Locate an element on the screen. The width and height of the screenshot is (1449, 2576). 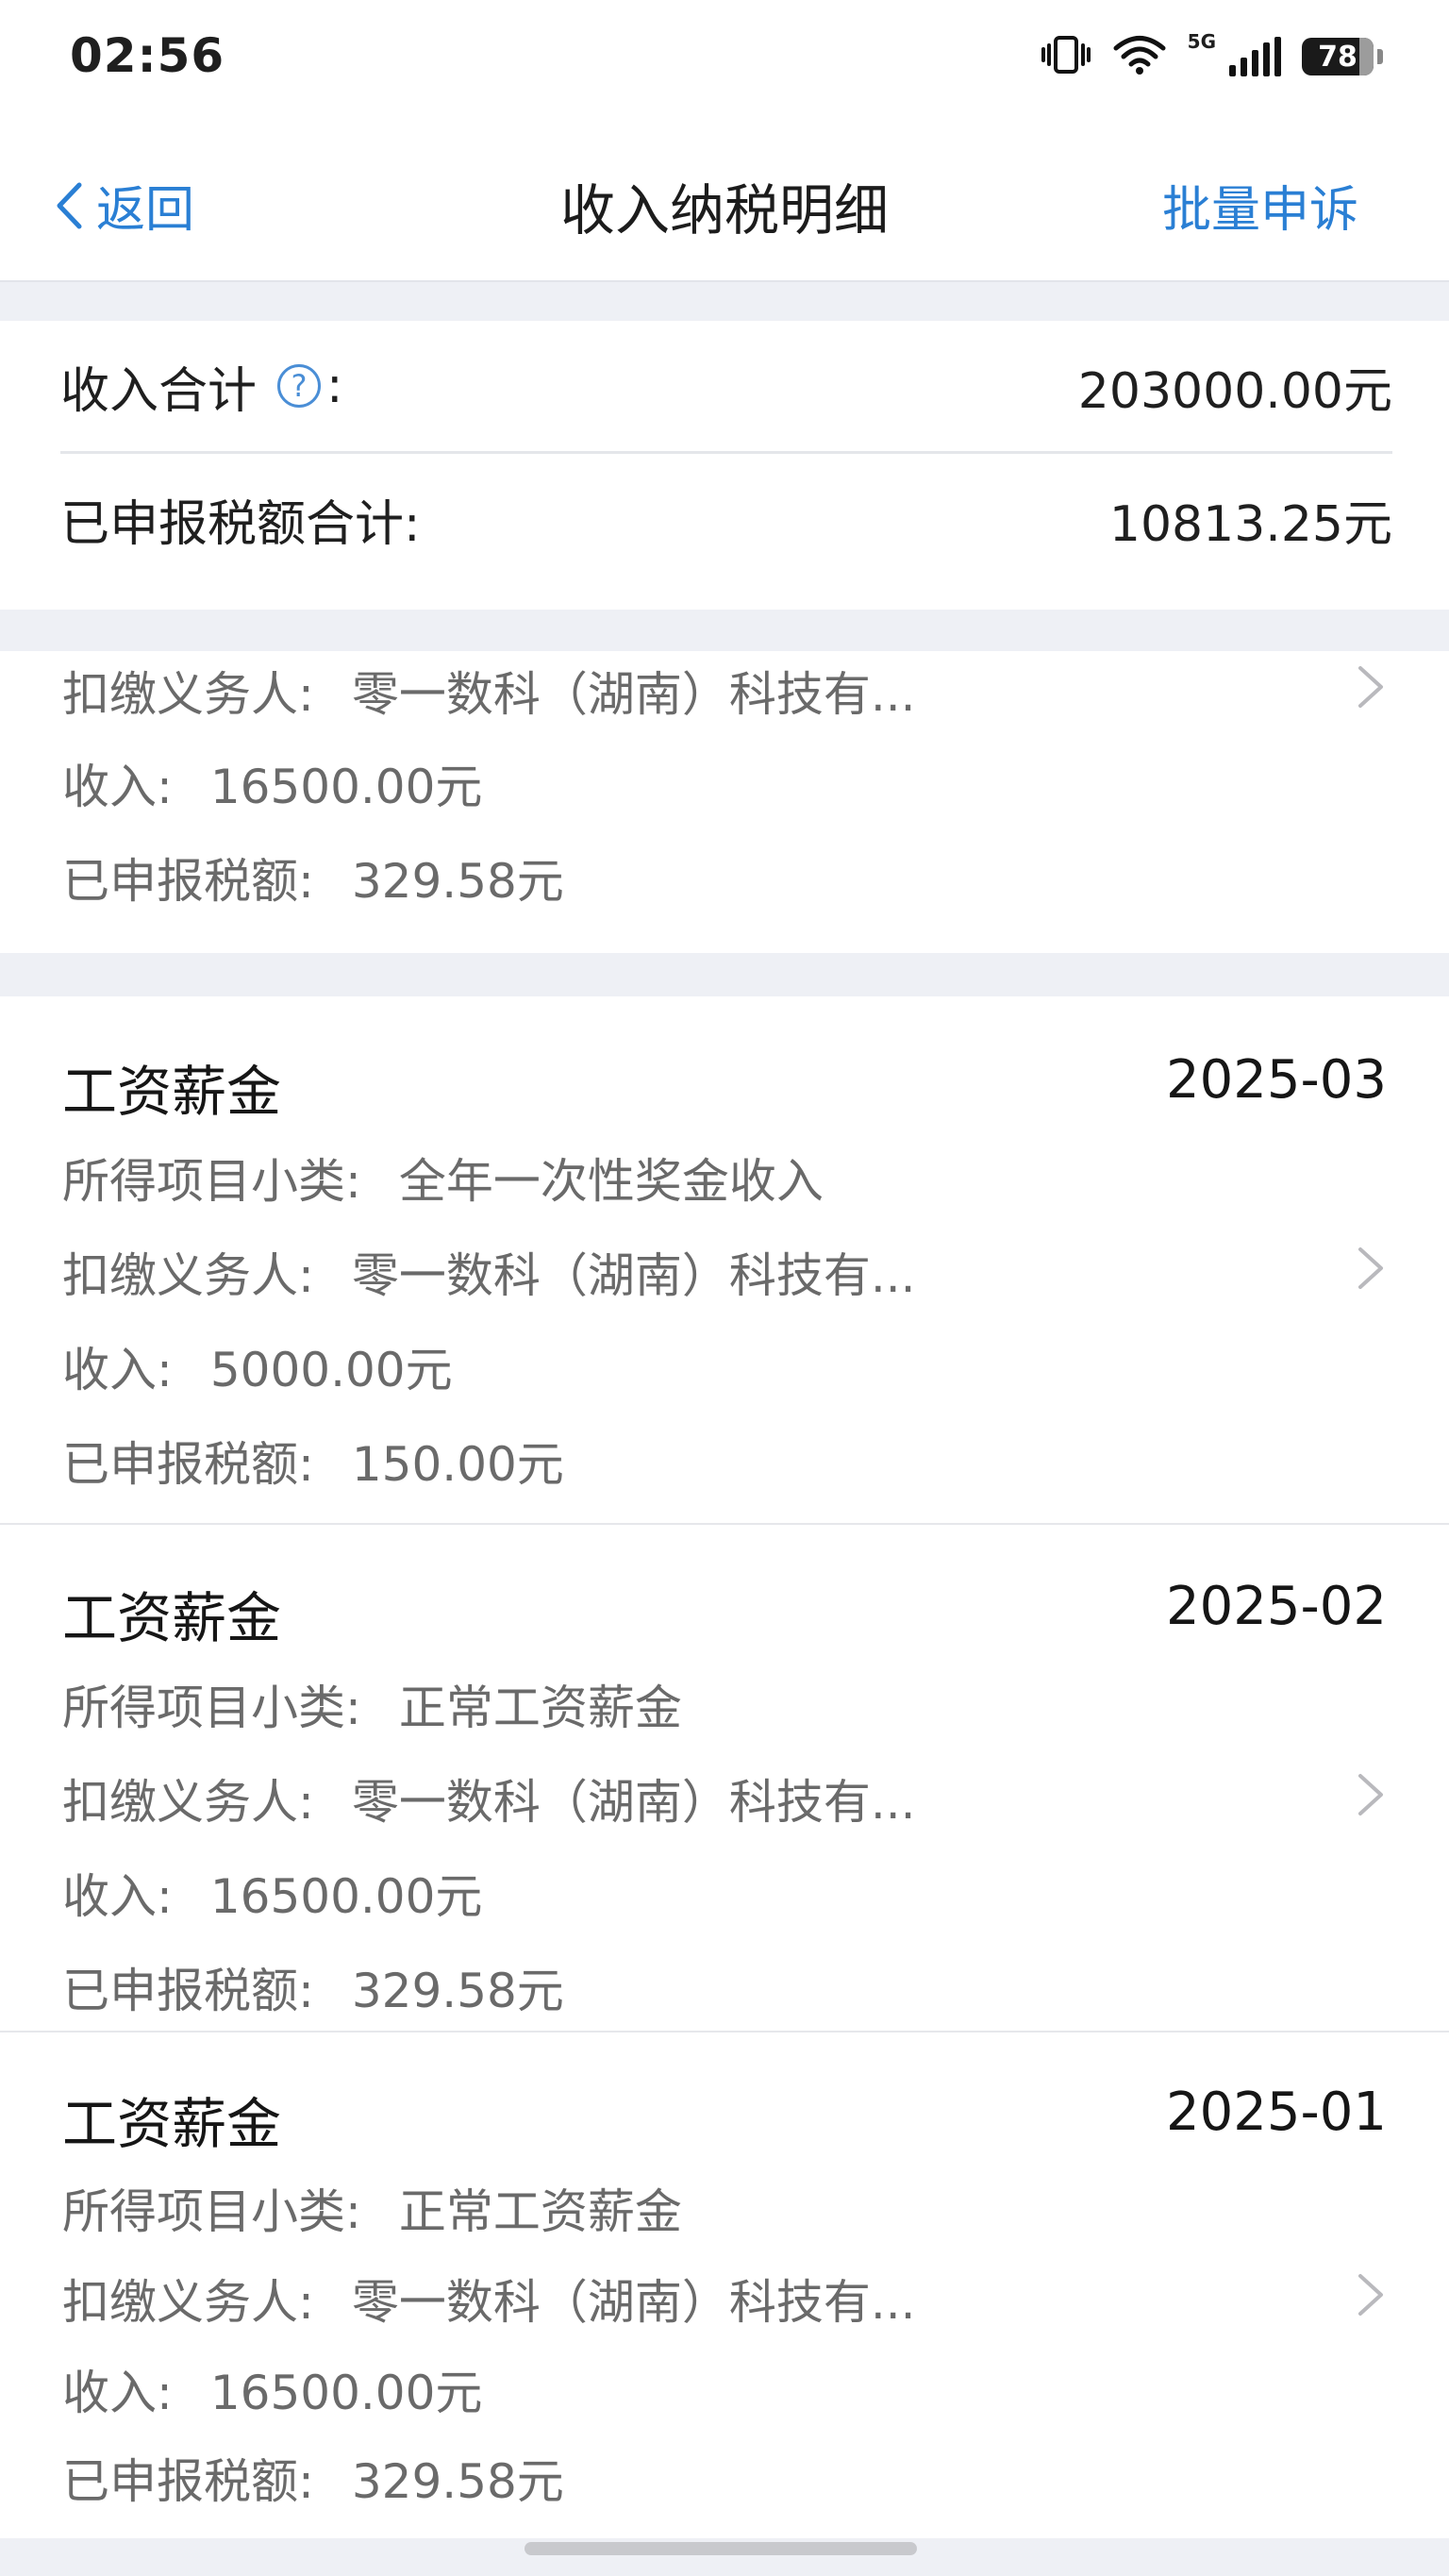
battery-cap is located at coordinates (1380, 56).